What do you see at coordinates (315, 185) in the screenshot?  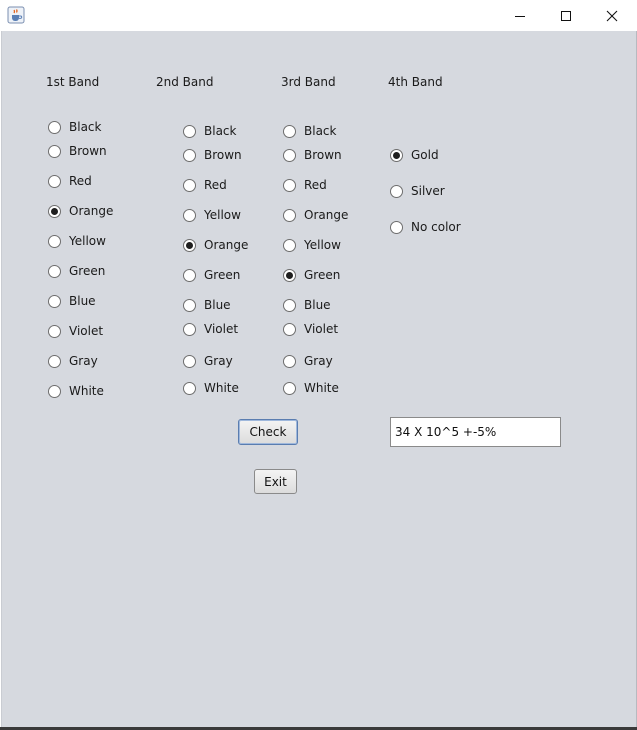 I see `radio-label: Red` at bounding box center [315, 185].